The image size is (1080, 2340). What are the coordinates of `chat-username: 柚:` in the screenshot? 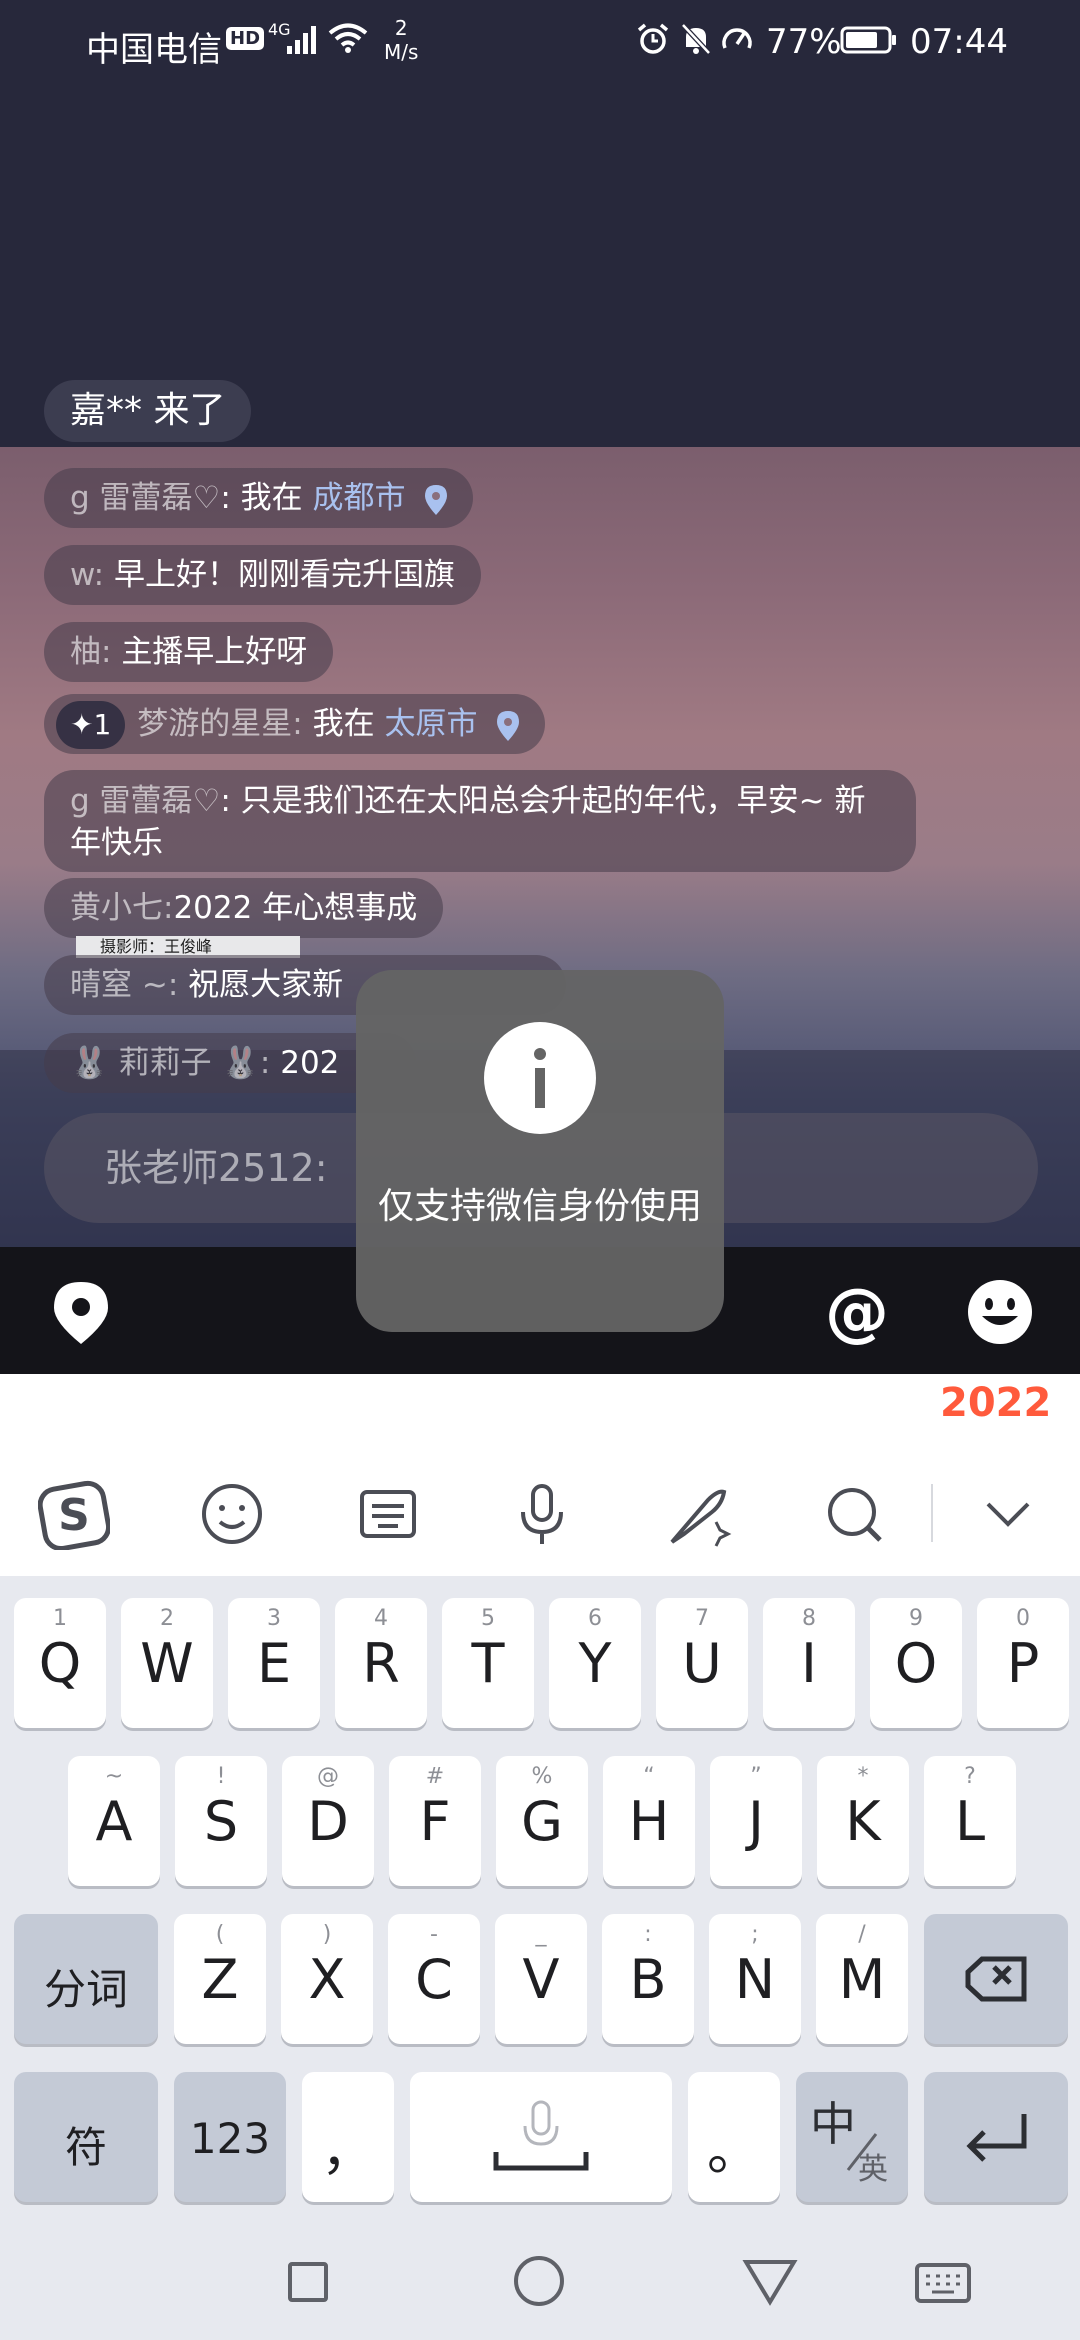 It's located at (91, 652).